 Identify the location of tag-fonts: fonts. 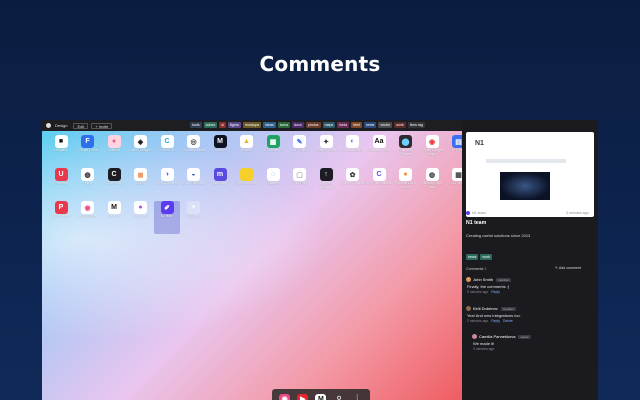
(343, 125).